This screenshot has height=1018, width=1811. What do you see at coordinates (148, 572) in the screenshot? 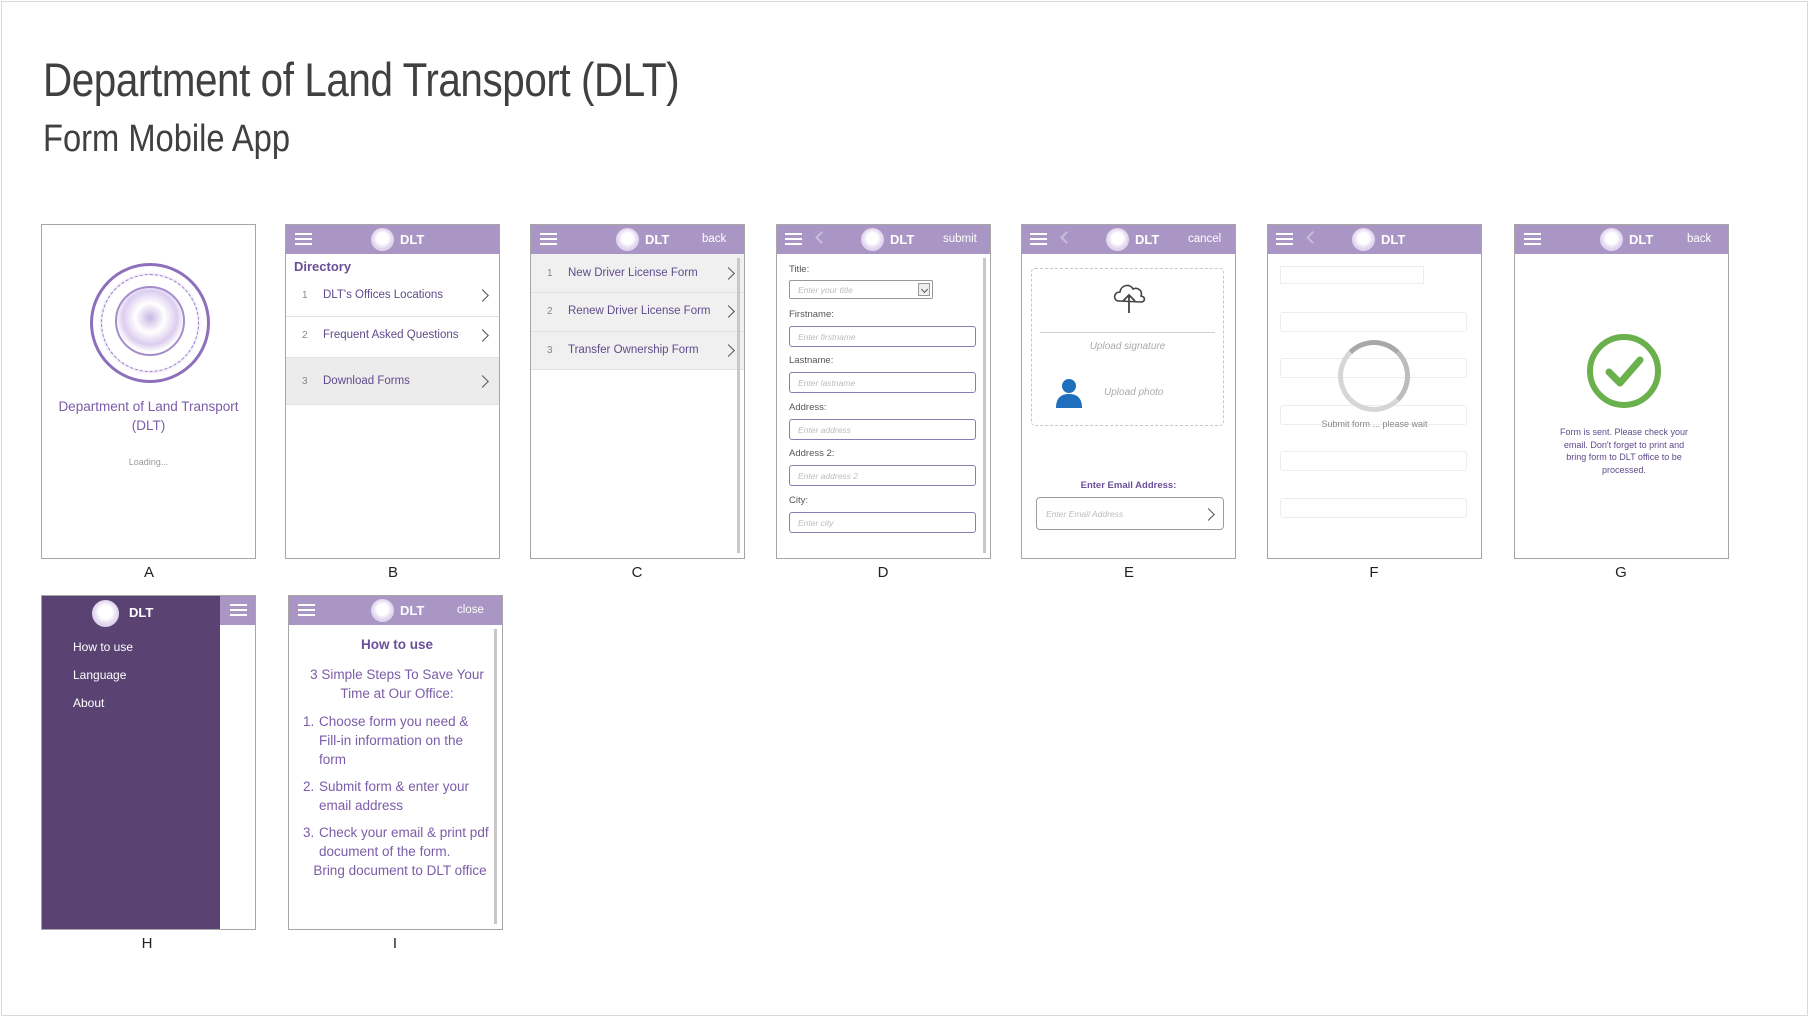
I see `caption-a: A` at bounding box center [148, 572].